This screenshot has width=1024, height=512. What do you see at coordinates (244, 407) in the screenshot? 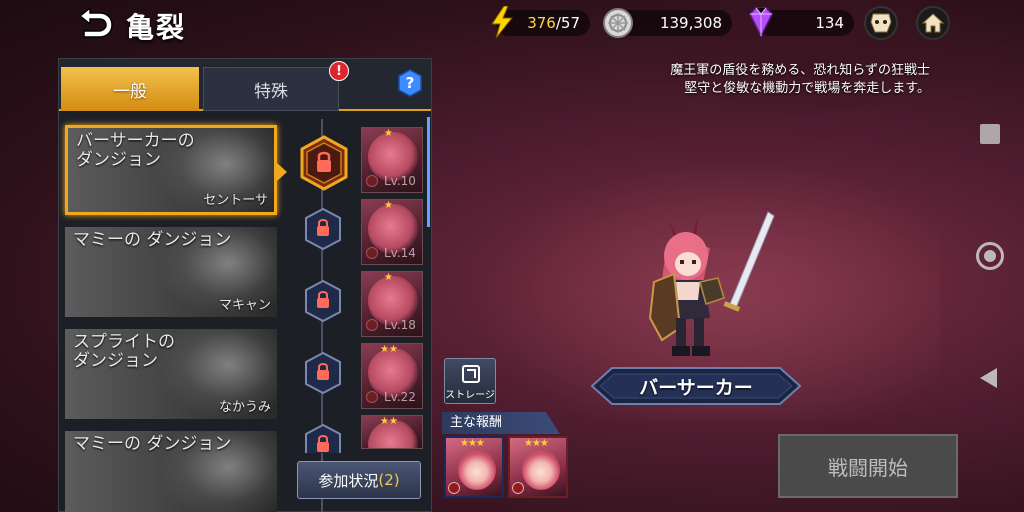
I see `dungeon-boss: なかうみ` at bounding box center [244, 407].